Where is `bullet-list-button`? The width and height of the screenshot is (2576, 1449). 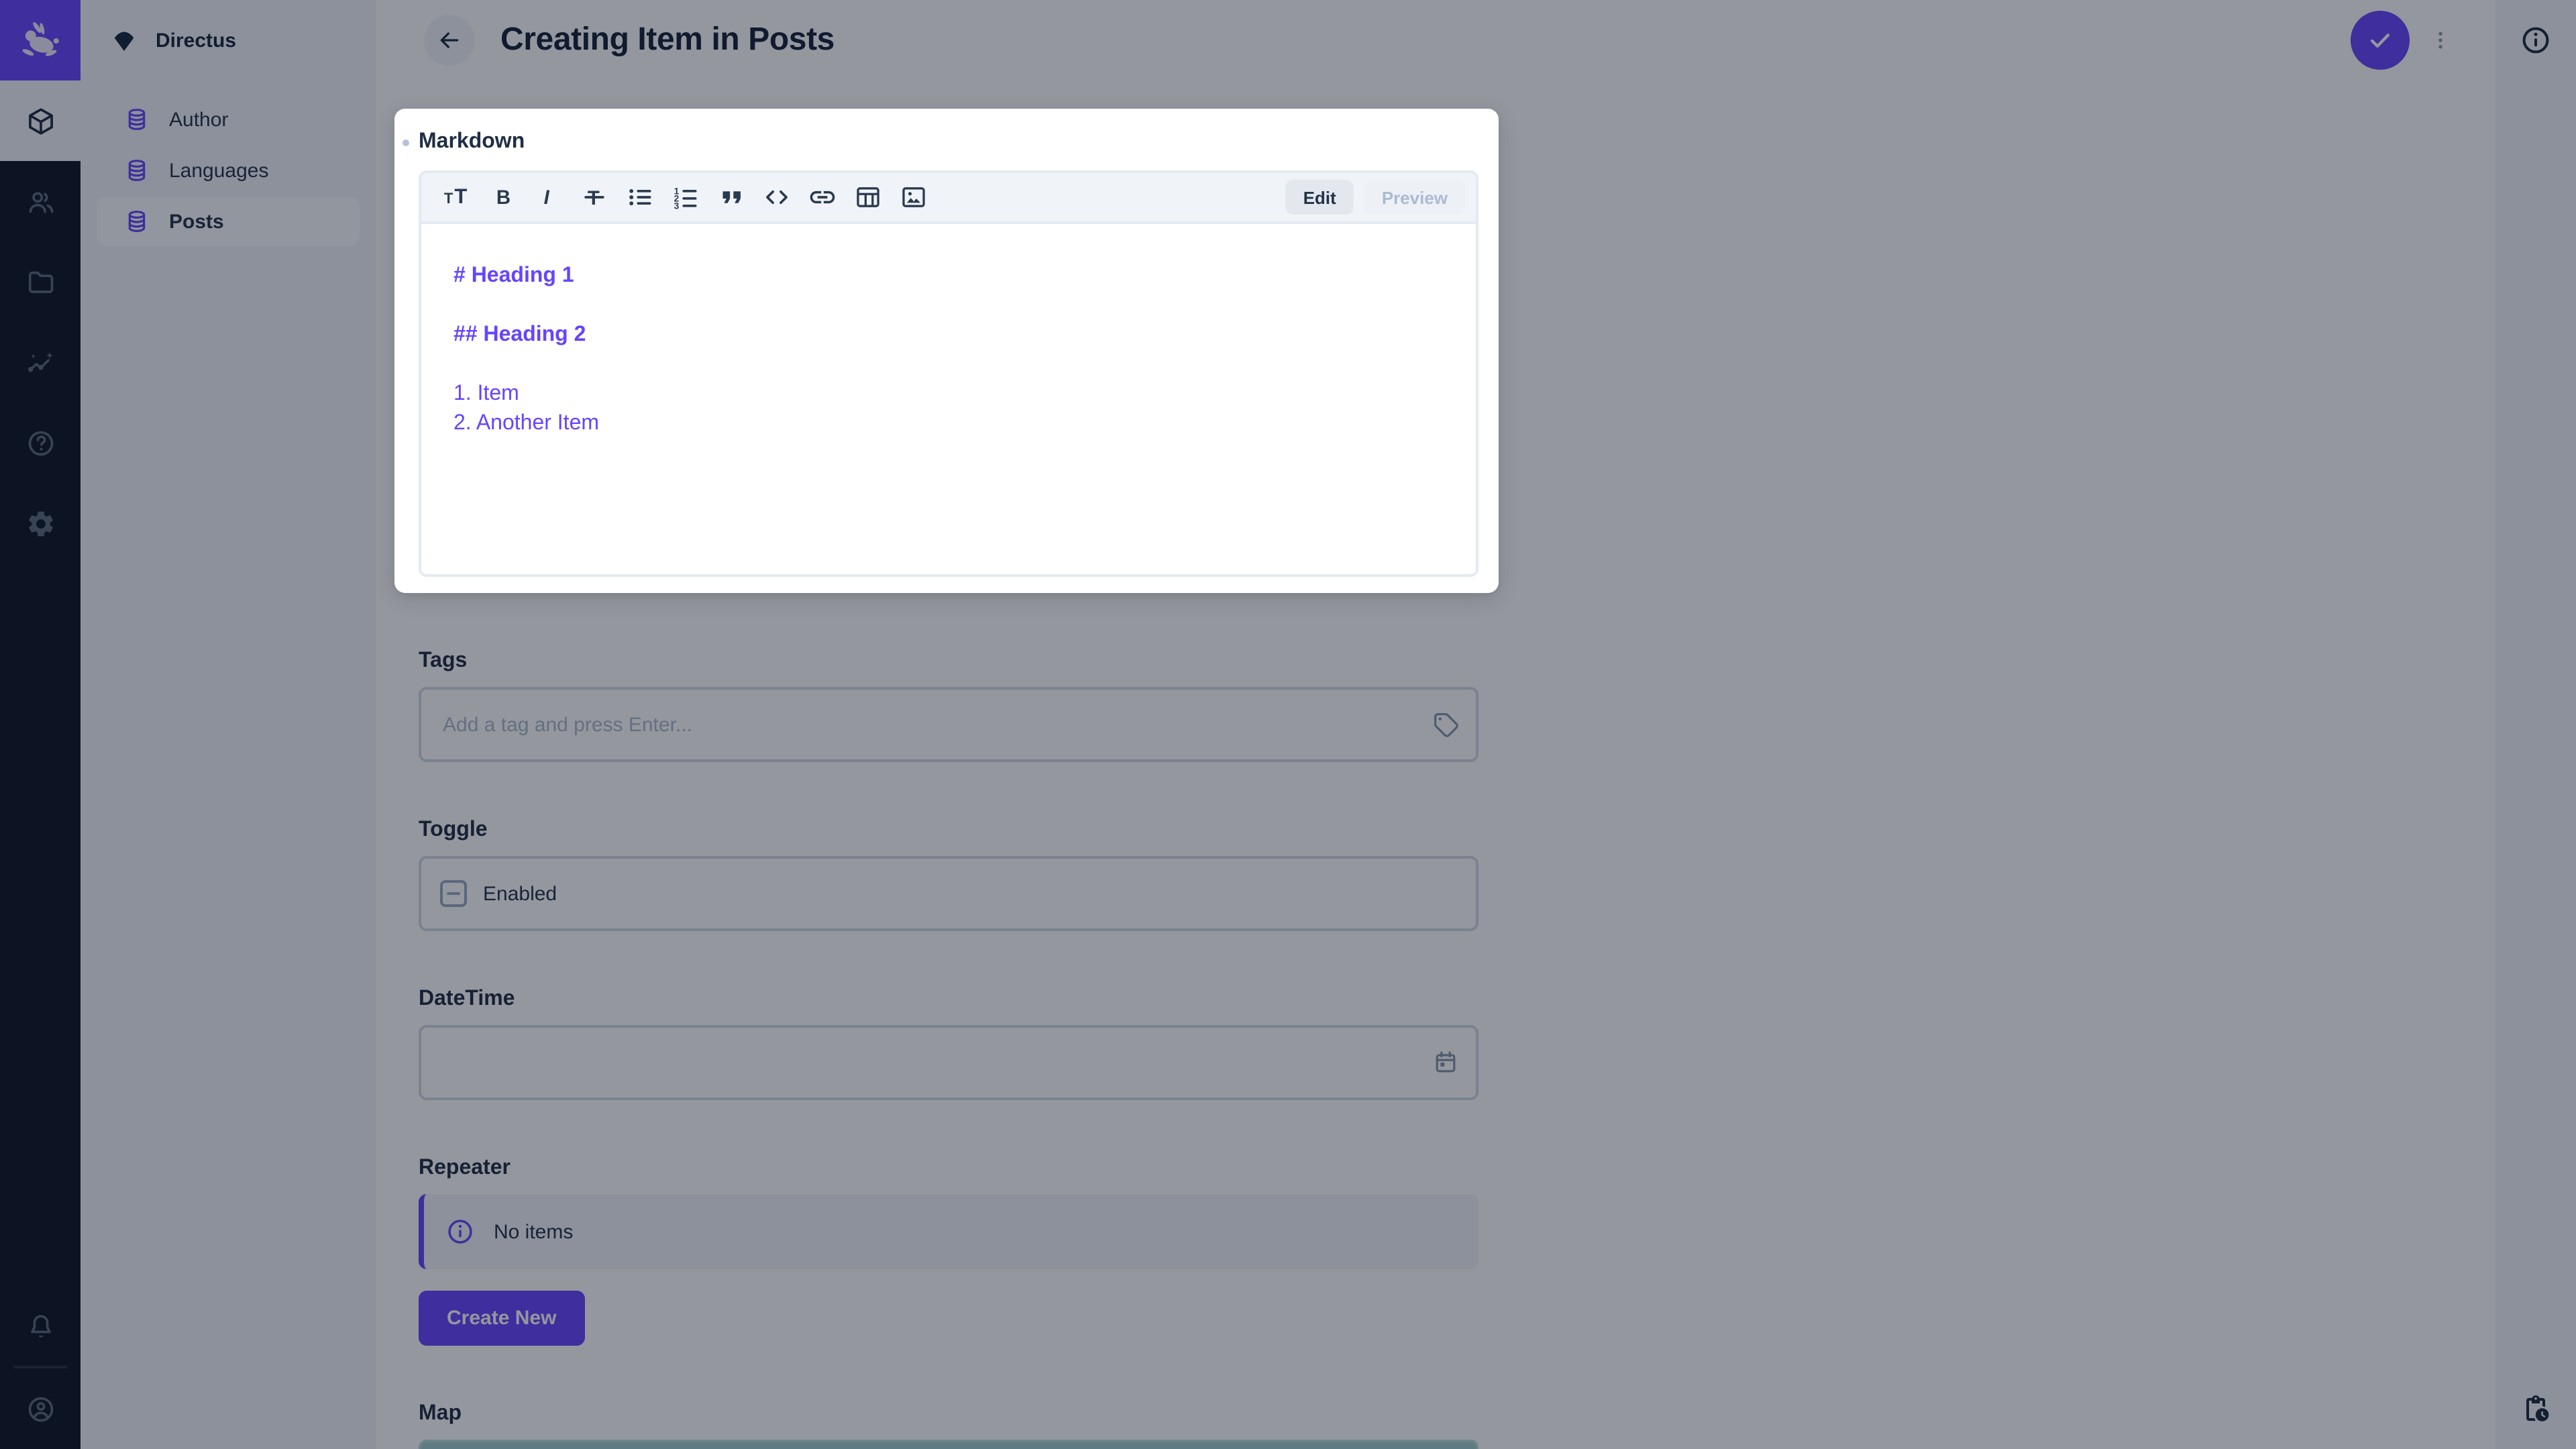 bullet-list-button is located at coordinates (640, 197).